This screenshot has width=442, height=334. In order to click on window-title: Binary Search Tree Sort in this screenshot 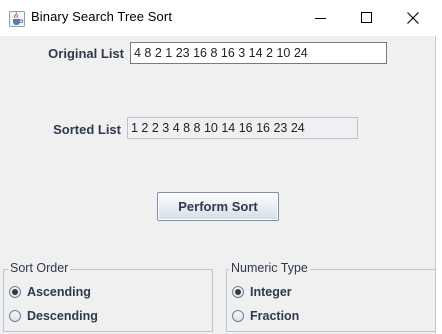, I will do `click(102, 16)`.